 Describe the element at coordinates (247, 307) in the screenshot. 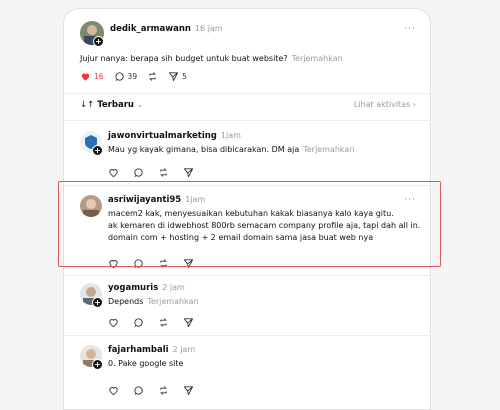

I see `reply-post: + yogamuris 2 jam Depends Terjemahkan` at that location.